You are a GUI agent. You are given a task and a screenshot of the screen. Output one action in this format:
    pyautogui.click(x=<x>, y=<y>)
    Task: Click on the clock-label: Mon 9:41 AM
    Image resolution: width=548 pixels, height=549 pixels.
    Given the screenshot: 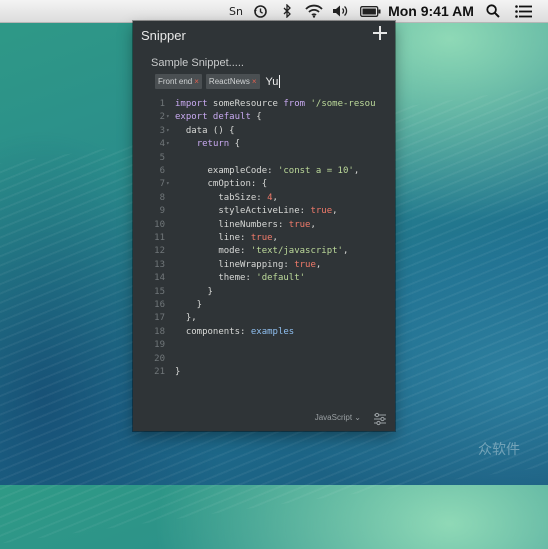 What is the action you would take?
    pyautogui.click(x=431, y=11)
    